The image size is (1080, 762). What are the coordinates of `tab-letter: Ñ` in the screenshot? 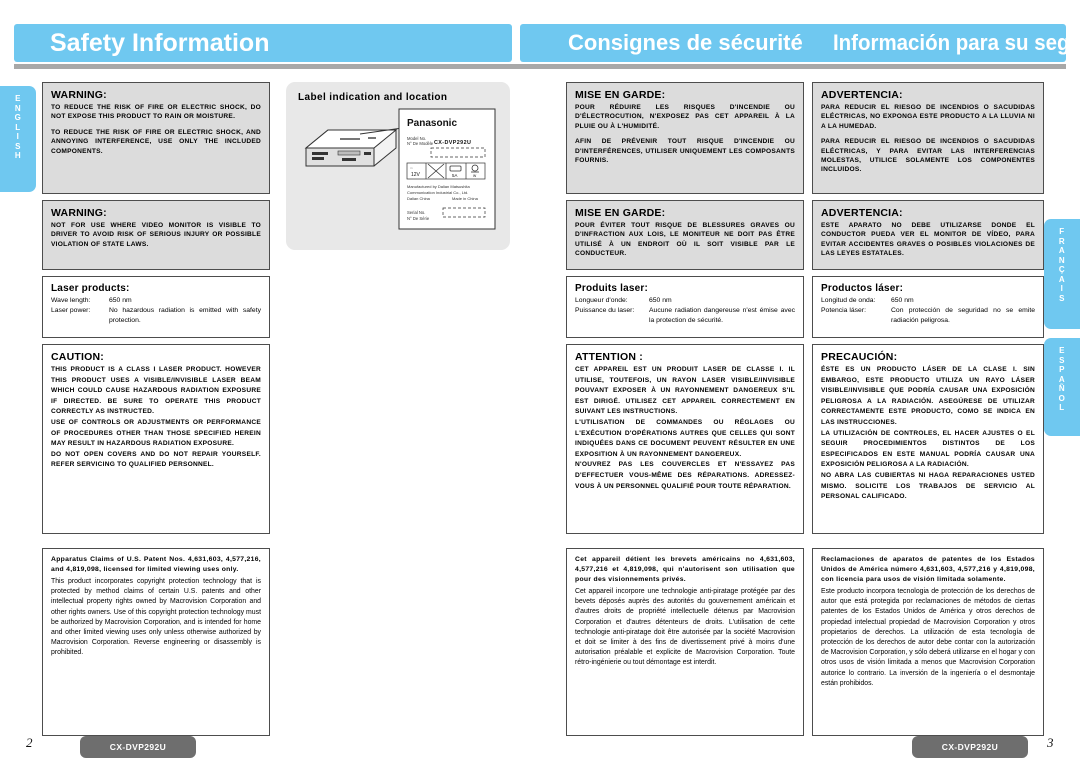 It's located at (1062, 388).